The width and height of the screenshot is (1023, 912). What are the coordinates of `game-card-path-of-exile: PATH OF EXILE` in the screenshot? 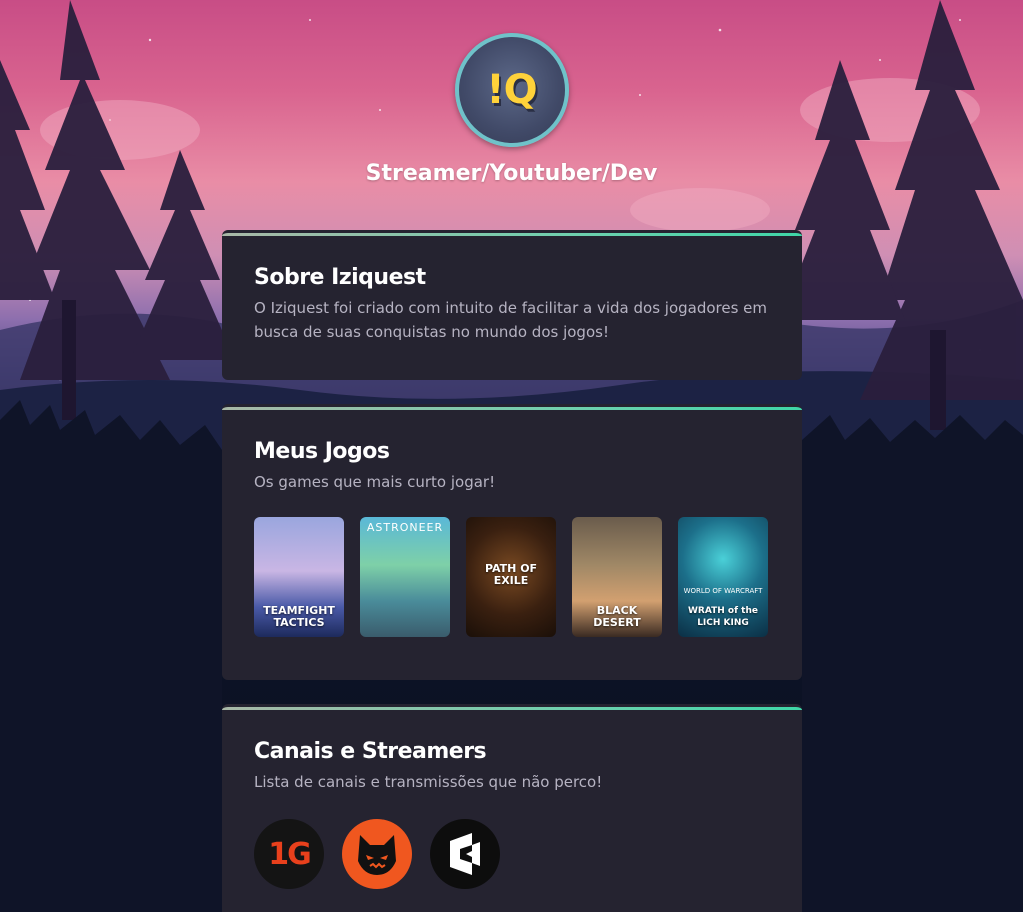 It's located at (511, 577).